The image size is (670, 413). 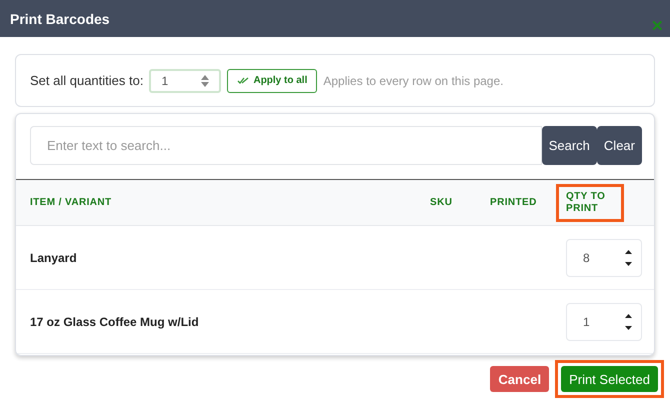 What do you see at coordinates (272, 80) in the screenshot?
I see `apply-button: Apply to all` at bounding box center [272, 80].